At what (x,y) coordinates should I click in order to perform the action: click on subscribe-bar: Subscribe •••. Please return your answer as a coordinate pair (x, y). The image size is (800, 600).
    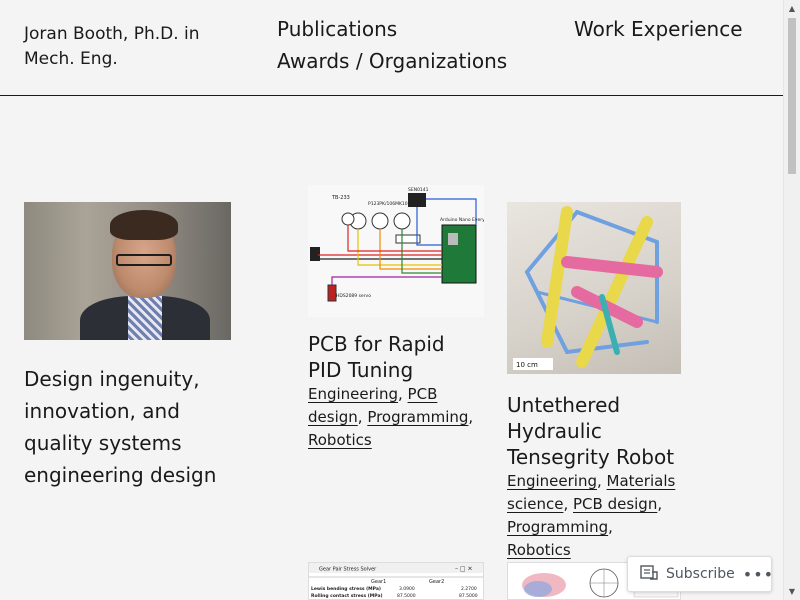
    Looking at the image, I should click on (700, 574).